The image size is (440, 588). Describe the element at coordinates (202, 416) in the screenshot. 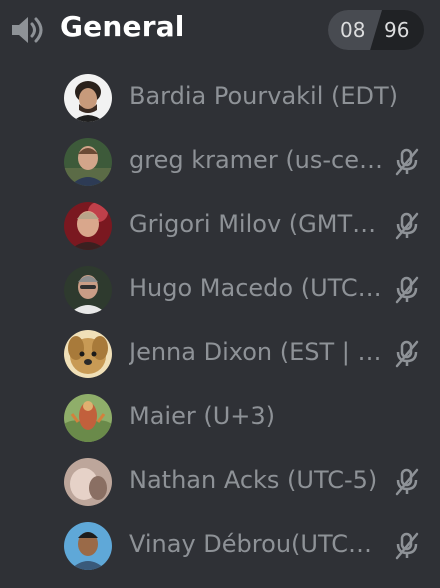

I see `username: Maier (U+3)` at that location.